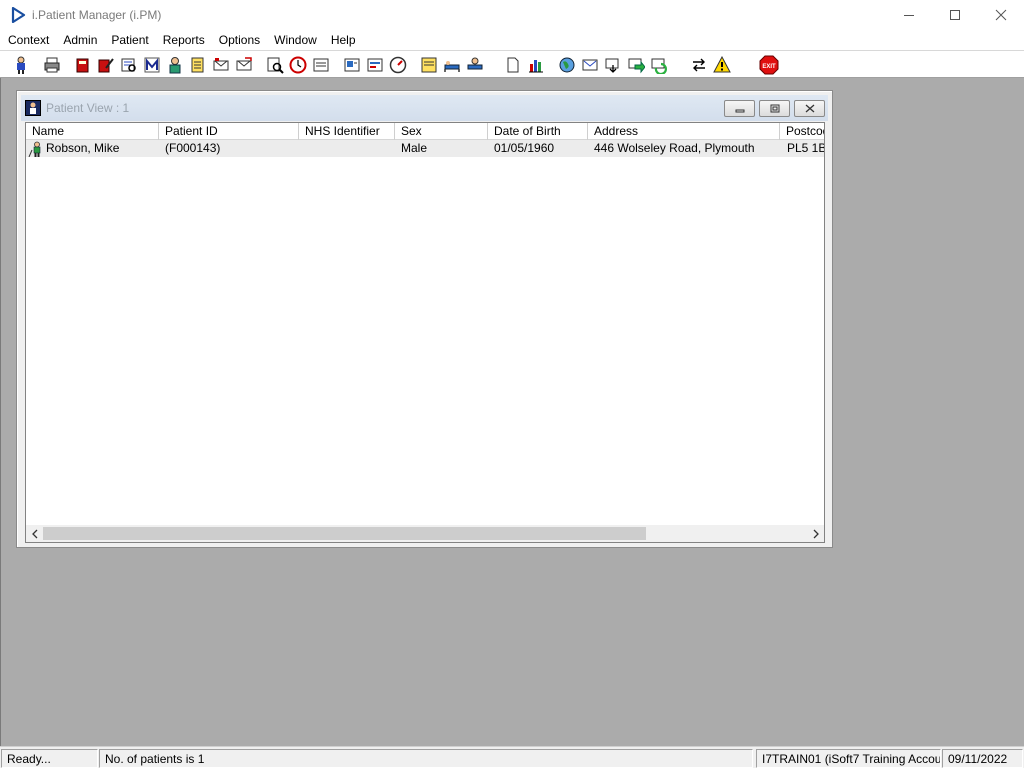 The width and height of the screenshot is (1024, 768). What do you see at coordinates (21, 65) in the screenshot?
I see `toolbar-button-person` at bounding box center [21, 65].